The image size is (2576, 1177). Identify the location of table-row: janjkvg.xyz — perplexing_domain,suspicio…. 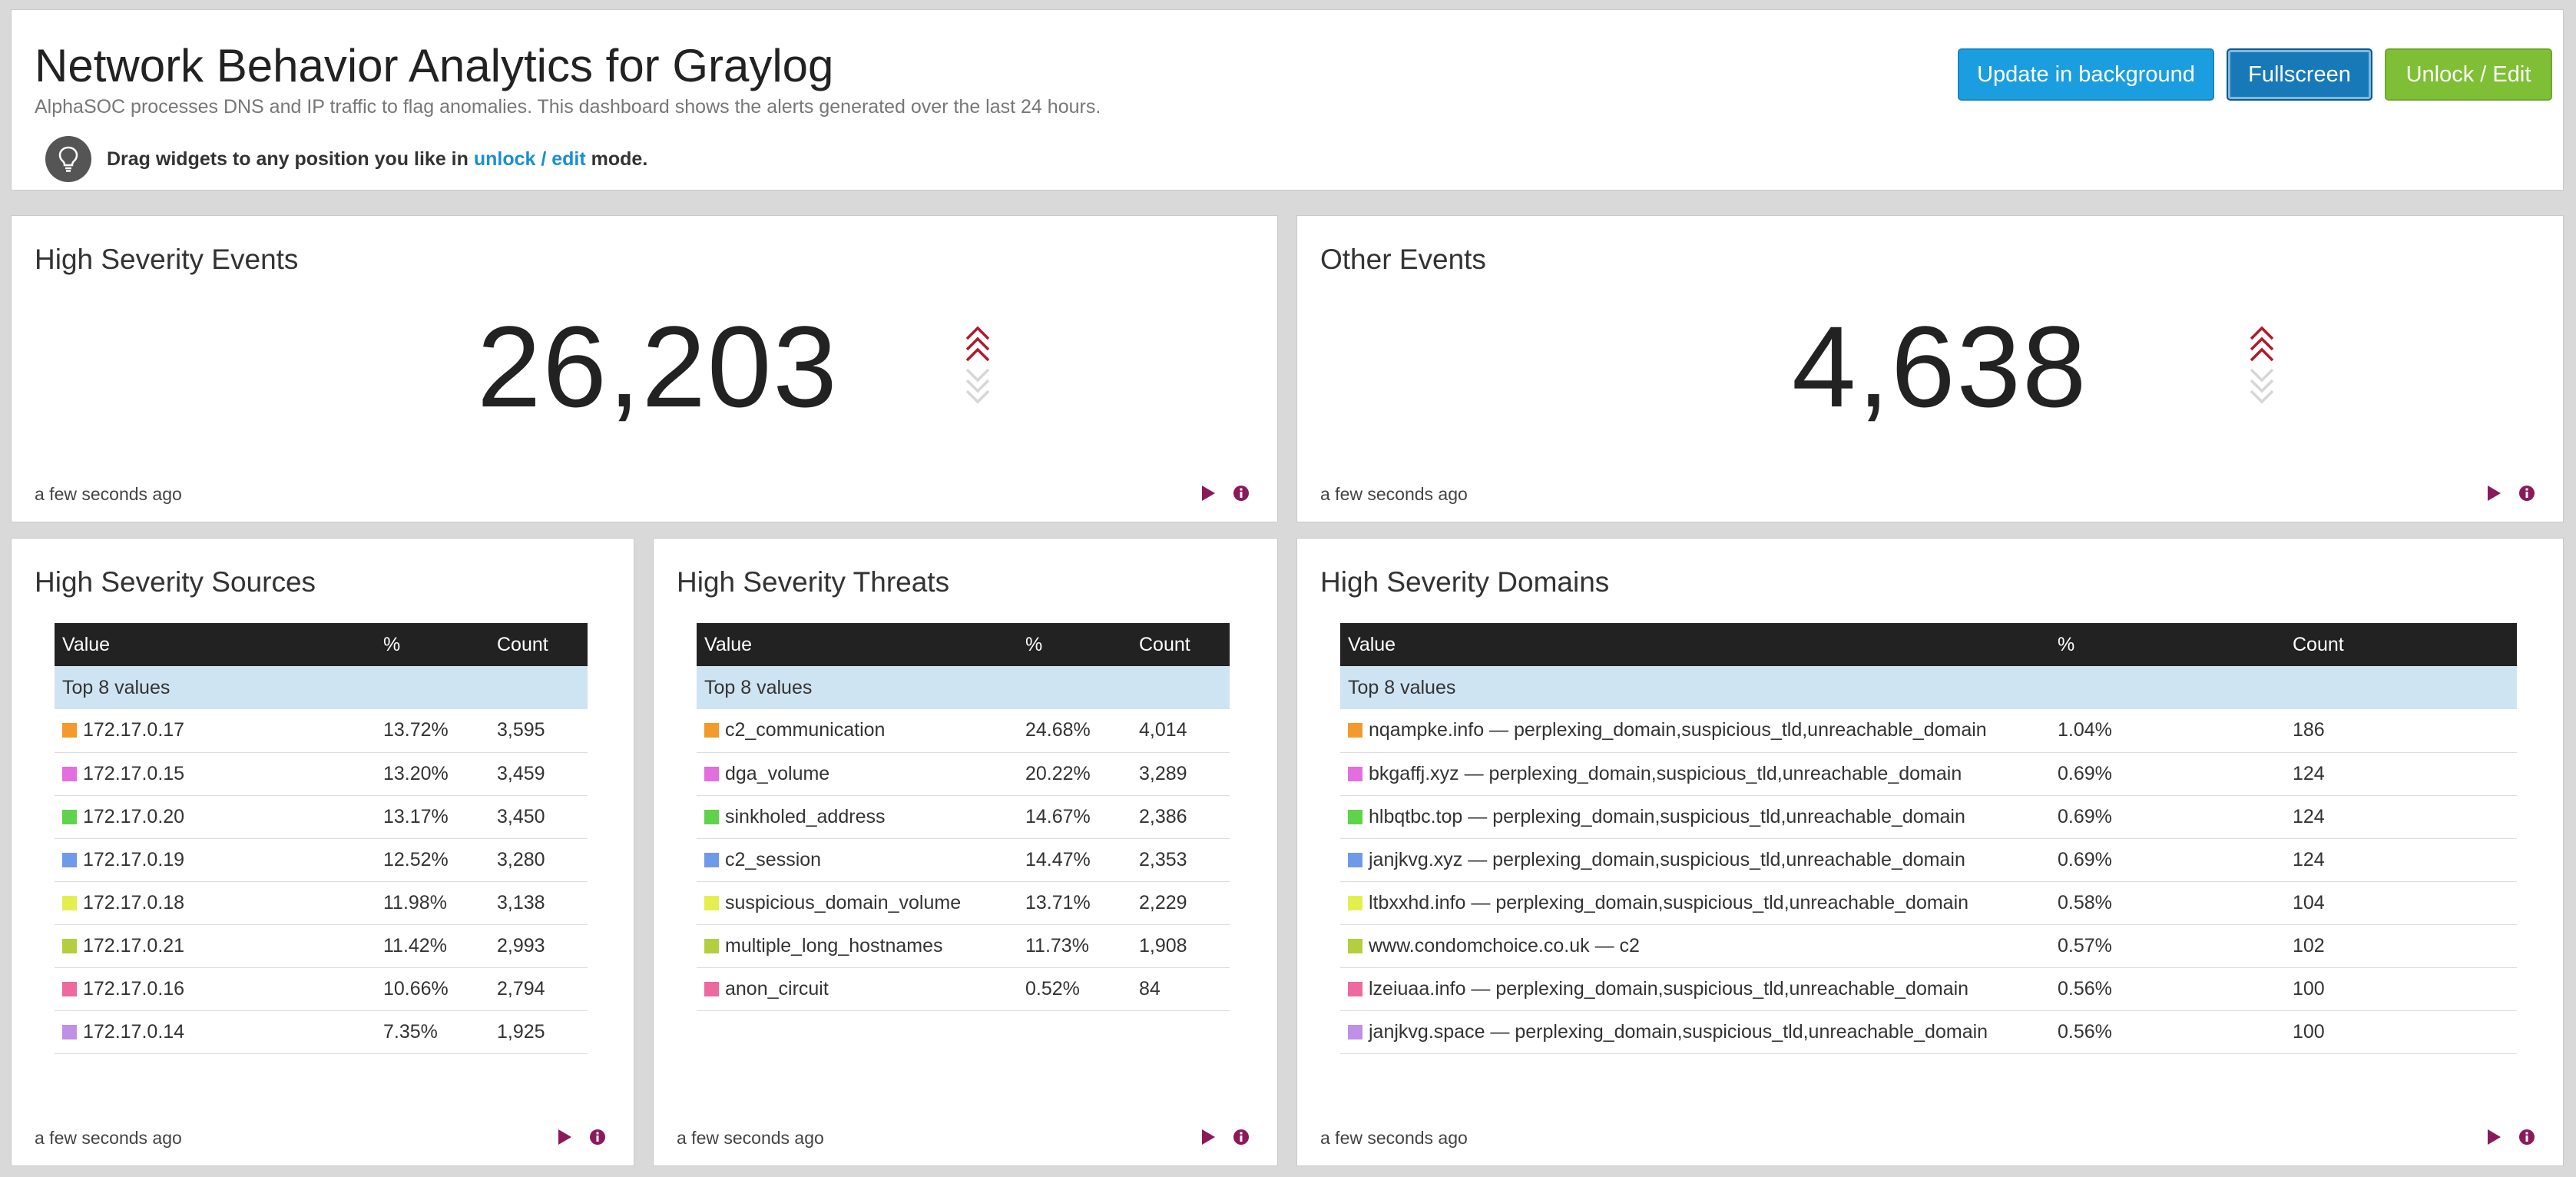
(1929, 860).